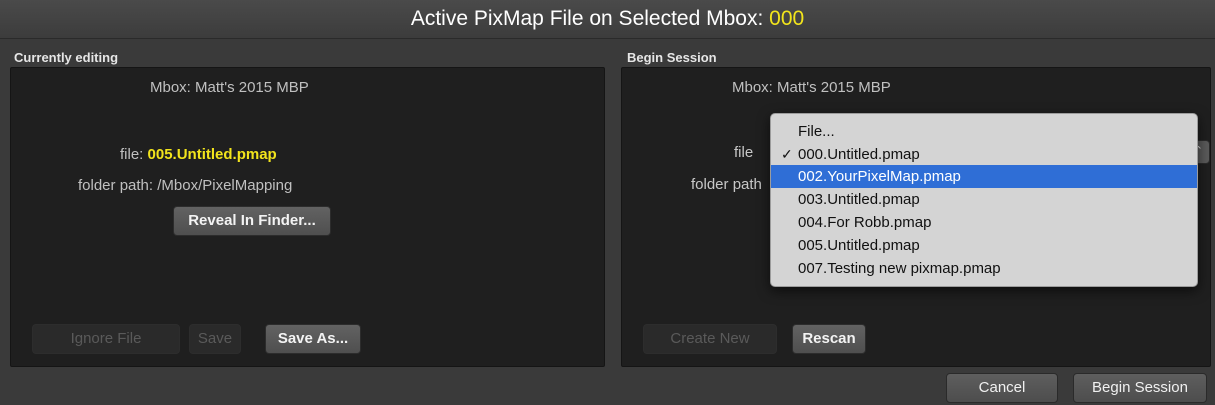 The height and width of the screenshot is (405, 1215). I want to click on create-new-button: Create New, so click(710, 339).